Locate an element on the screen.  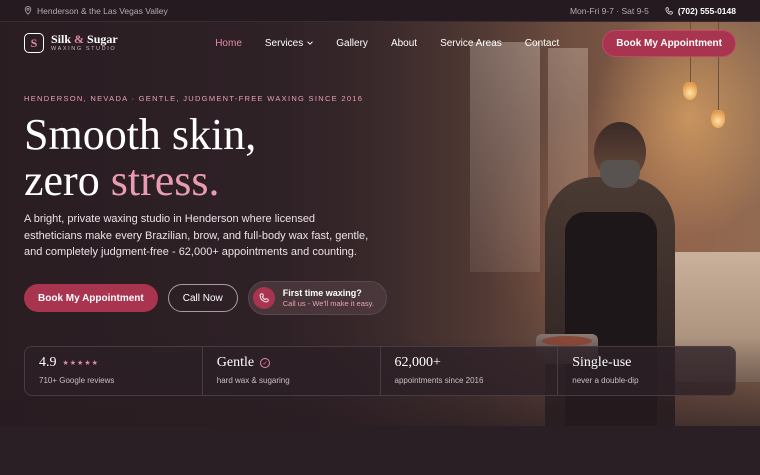
phone-link: (702) 555-0148 is located at coordinates (700, 11).